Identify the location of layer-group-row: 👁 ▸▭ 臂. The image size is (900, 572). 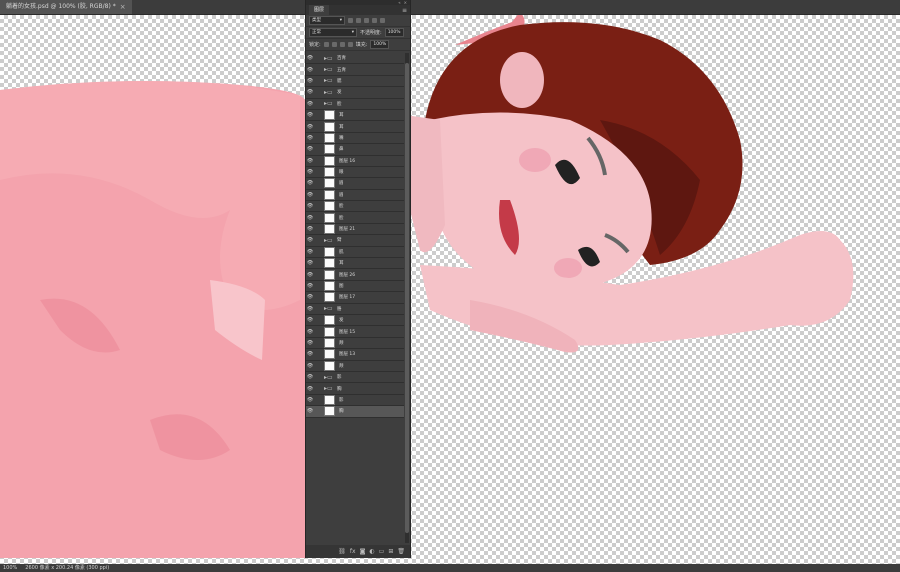
(355, 241).